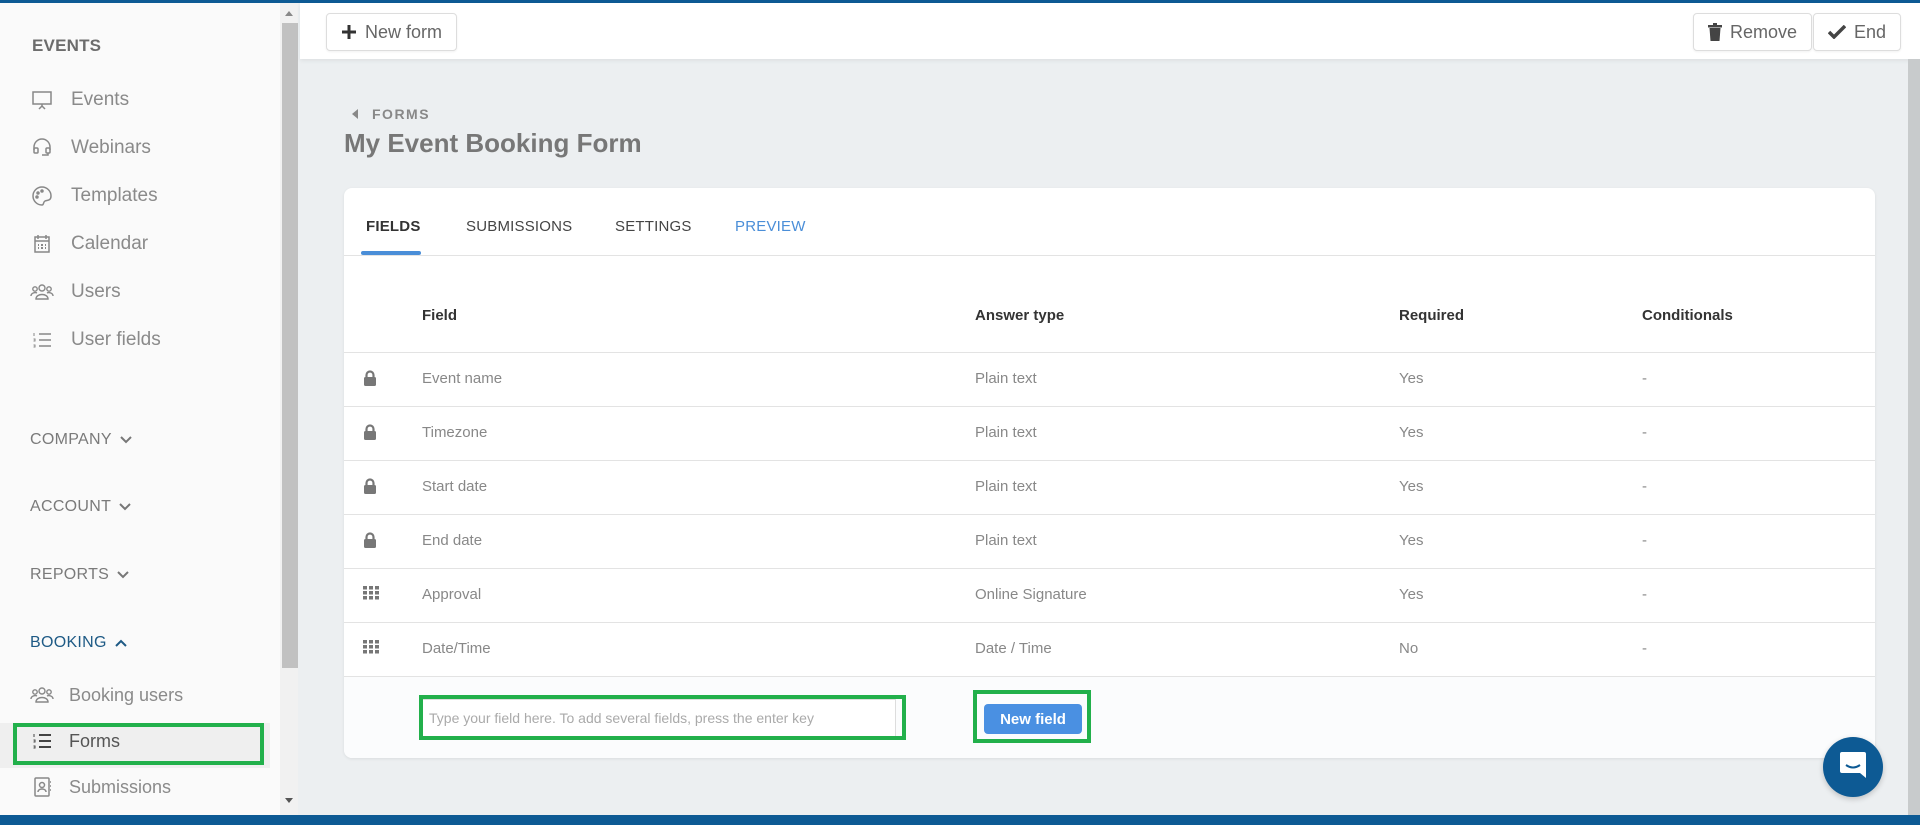 The width and height of the screenshot is (1920, 825). What do you see at coordinates (1109, 649) in the screenshot?
I see `table-row: Date/Time Date / Time No -` at bounding box center [1109, 649].